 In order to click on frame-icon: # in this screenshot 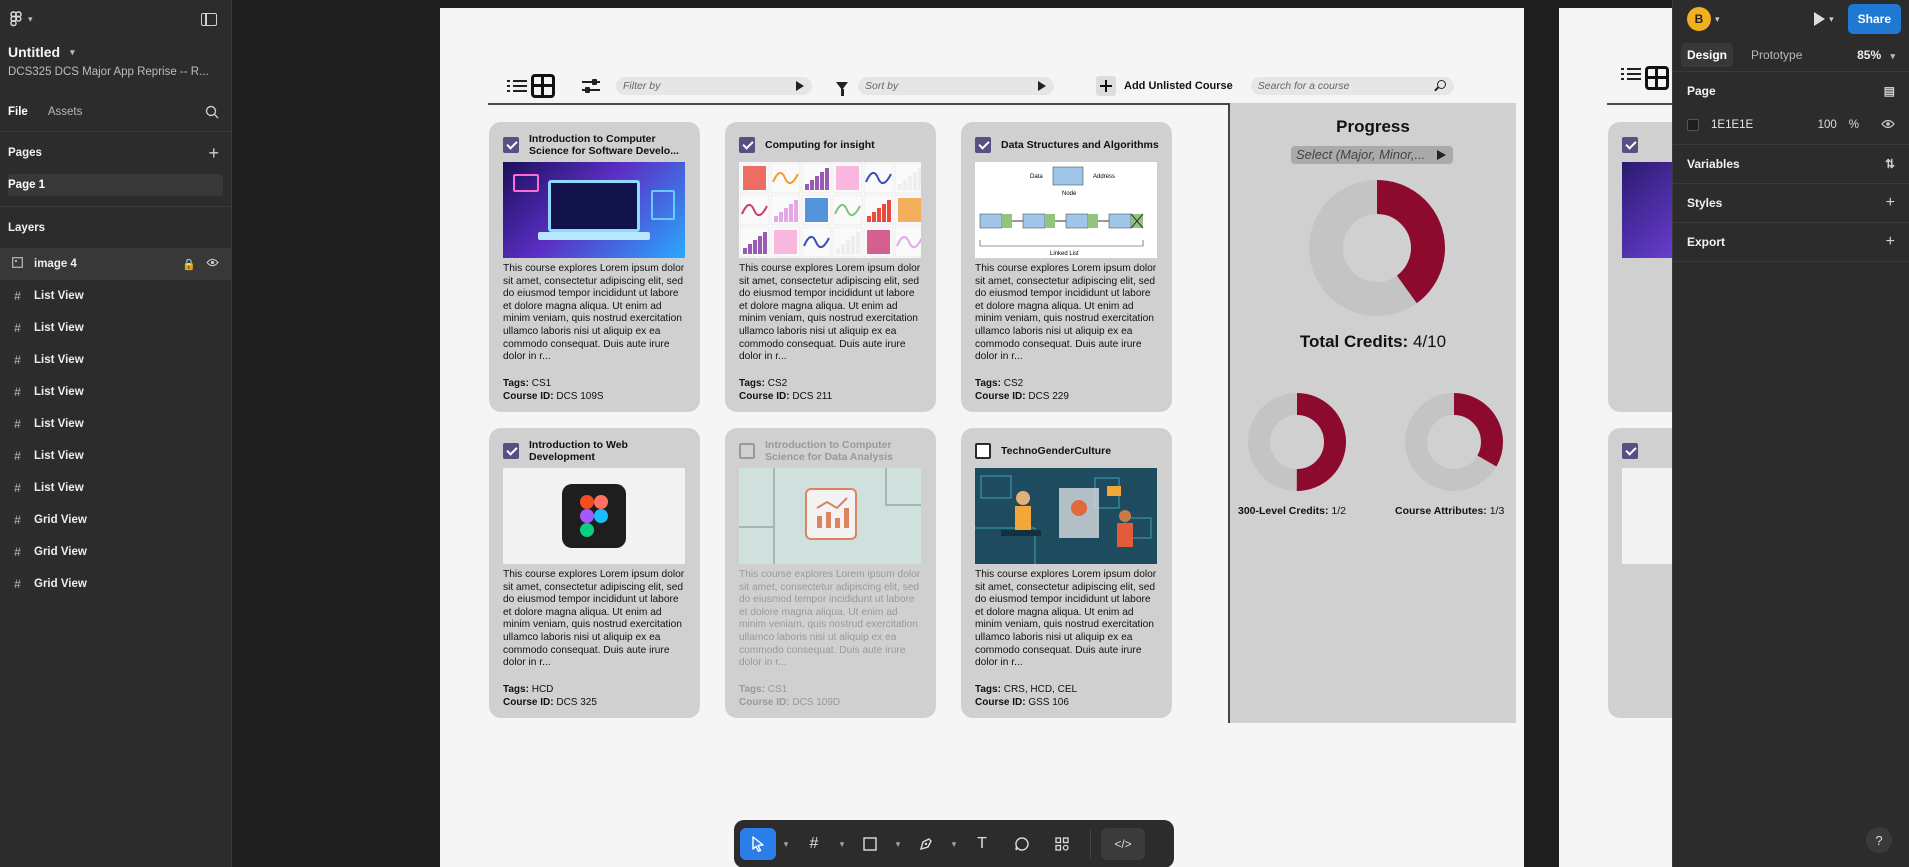, I will do `click(17, 360)`.